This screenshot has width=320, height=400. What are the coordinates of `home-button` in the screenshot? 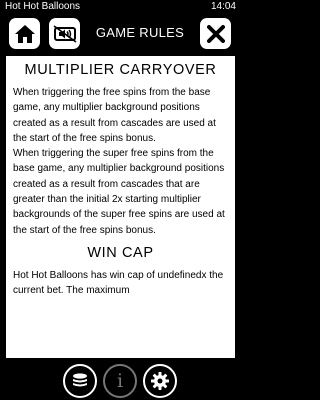 It's located at (24, 33).